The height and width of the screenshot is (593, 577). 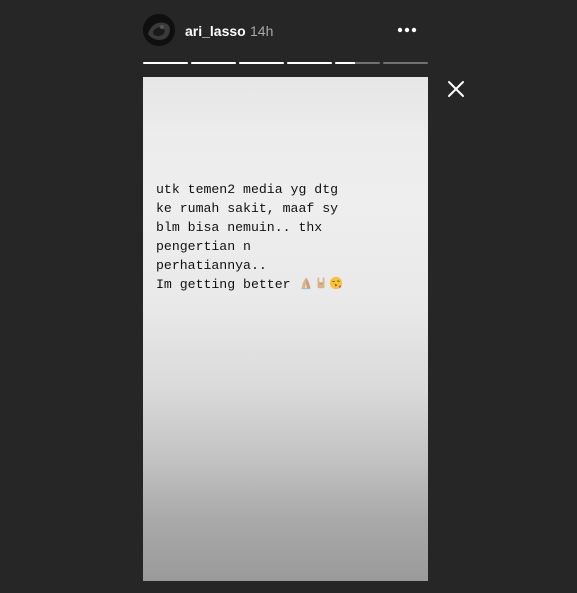 I want to click on sign-of-the-horns-emoji-icon, so click(x=321, y=283).